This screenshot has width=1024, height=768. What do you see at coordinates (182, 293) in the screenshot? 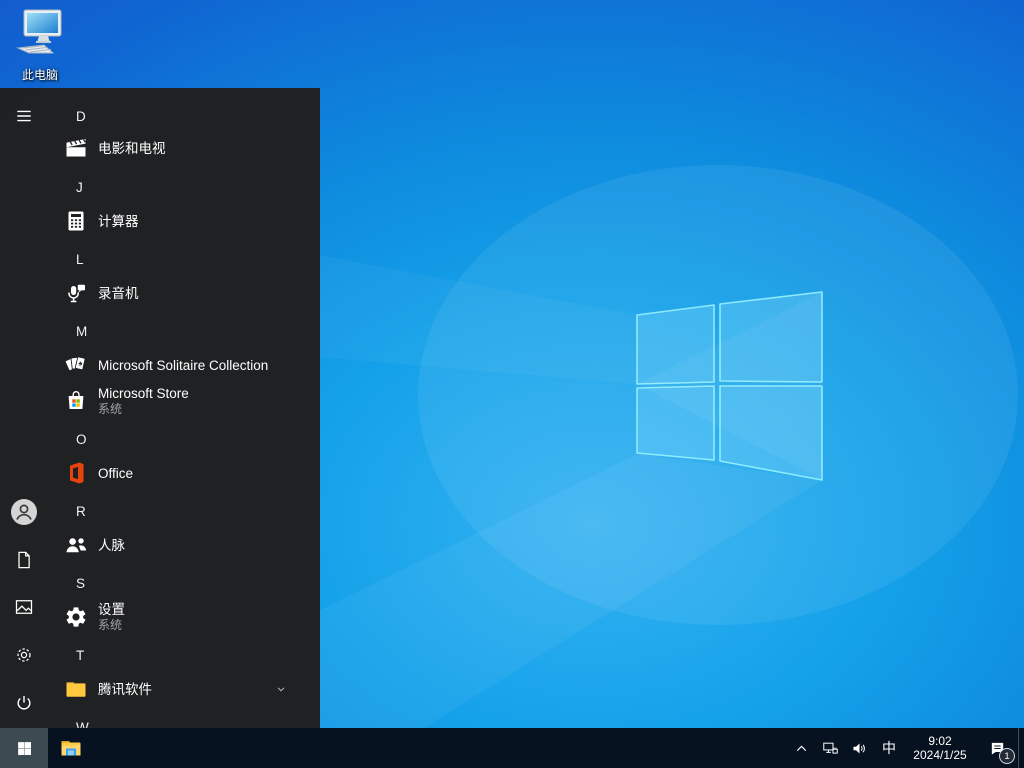
I see `start-menu-app: 录音机` at bounding box center [182, 293].